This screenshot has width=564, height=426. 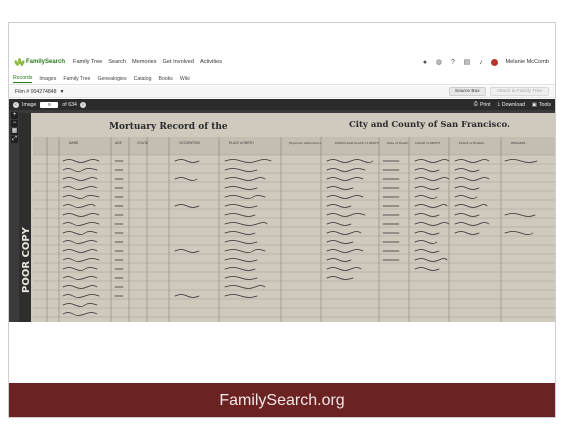 What do you see at coordinates (480, 62) in the screenshot?
I see `bell-icon: ♪` at bounding box center [480, 62].